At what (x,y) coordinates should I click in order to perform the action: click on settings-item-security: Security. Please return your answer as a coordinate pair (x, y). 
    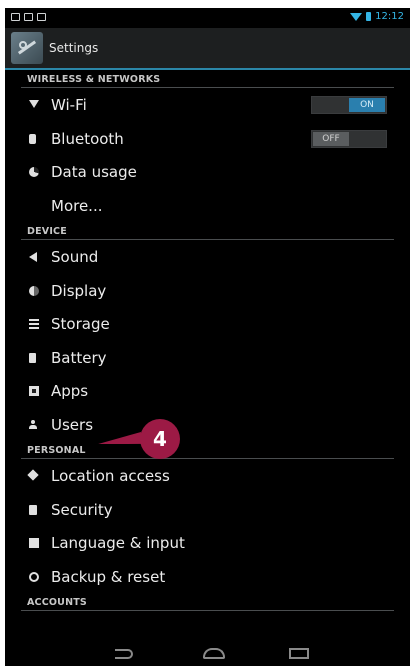
    Looking at the image, I should click on (207, 510).